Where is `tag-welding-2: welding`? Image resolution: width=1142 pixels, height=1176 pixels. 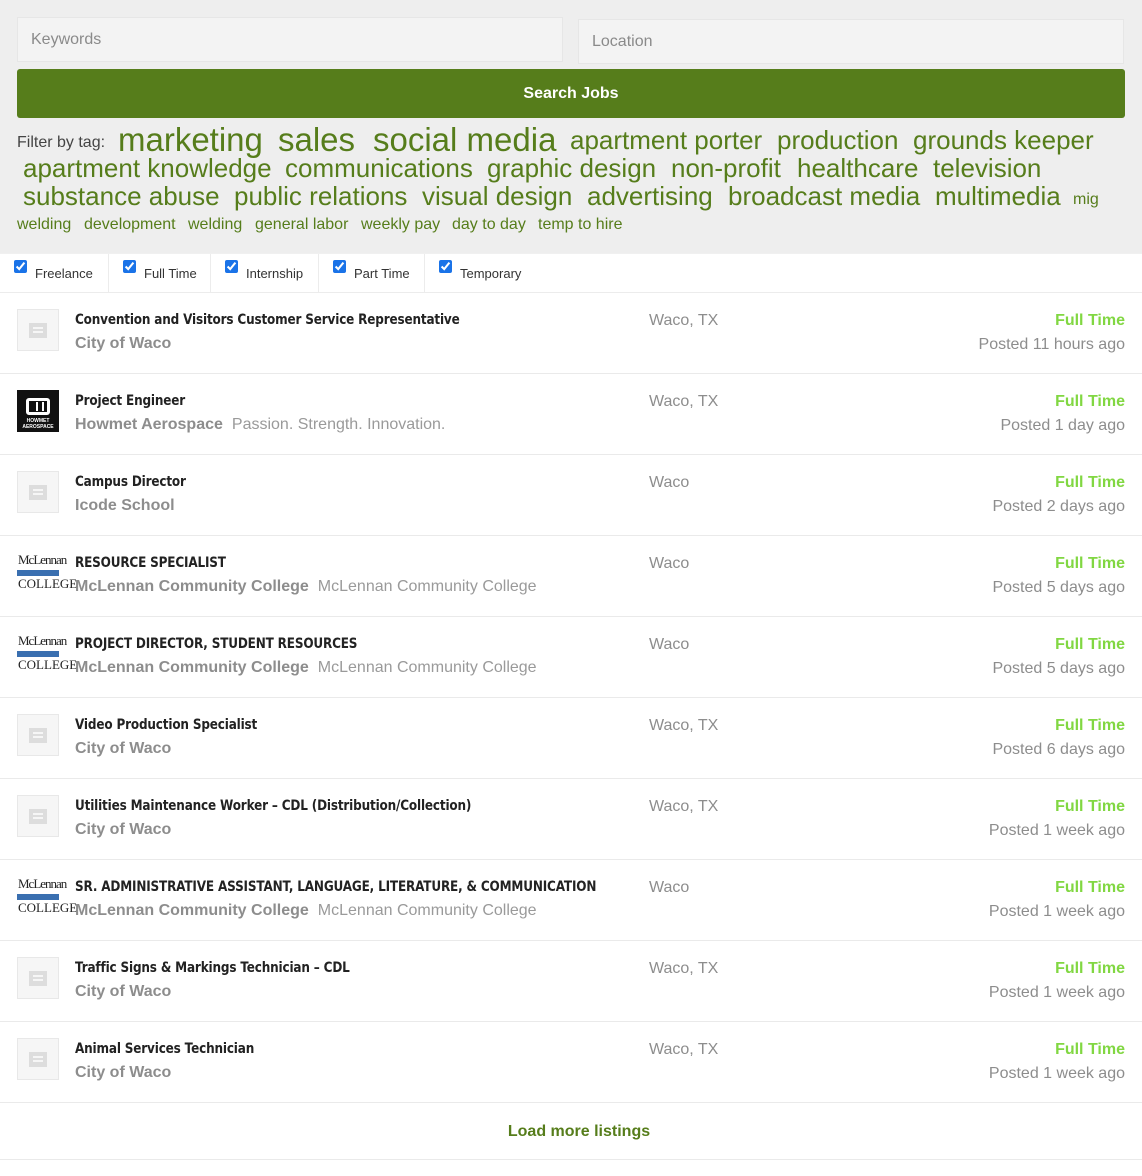 tag-welding-2: welding is located at coordinates (215, 225).